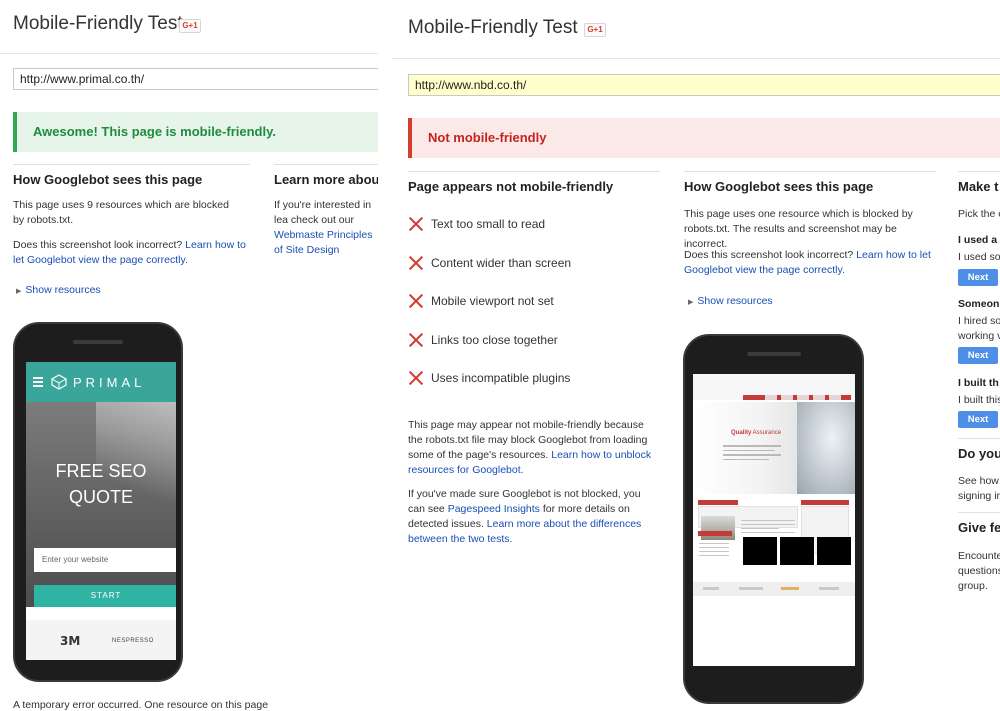  I want to click on issue-item: Links too close together, so click(483, 340).